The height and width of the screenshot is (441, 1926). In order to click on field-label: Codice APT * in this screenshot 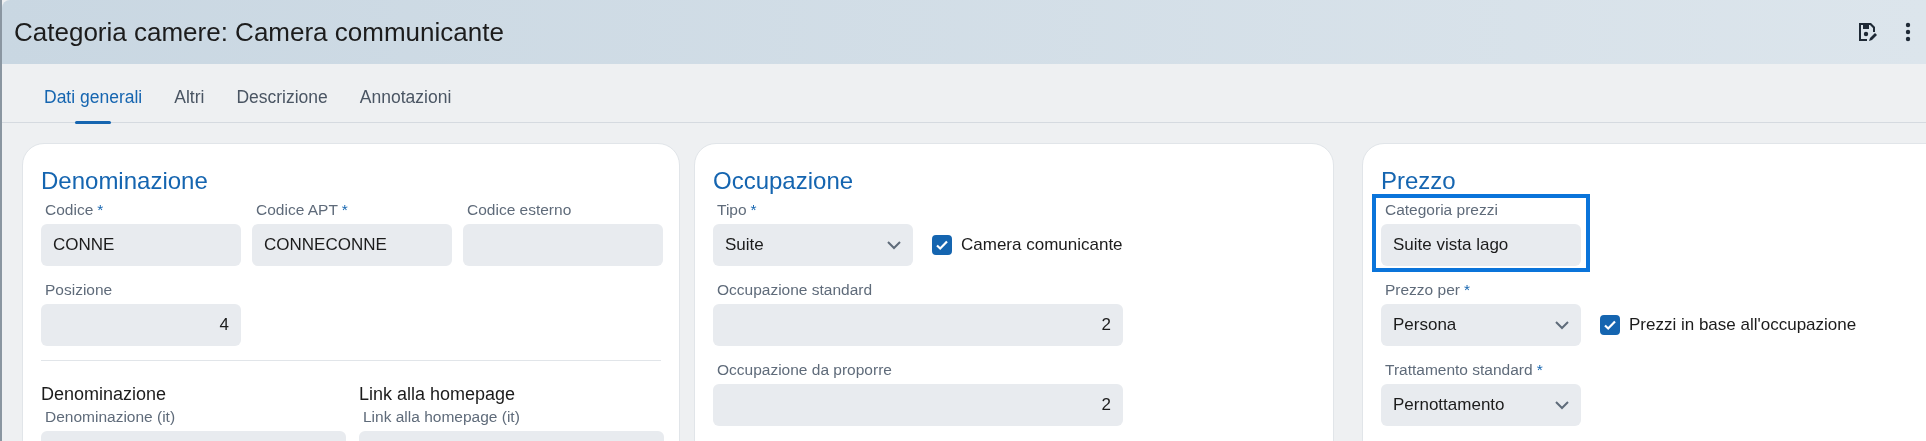, I will do `click(302, 210)`.